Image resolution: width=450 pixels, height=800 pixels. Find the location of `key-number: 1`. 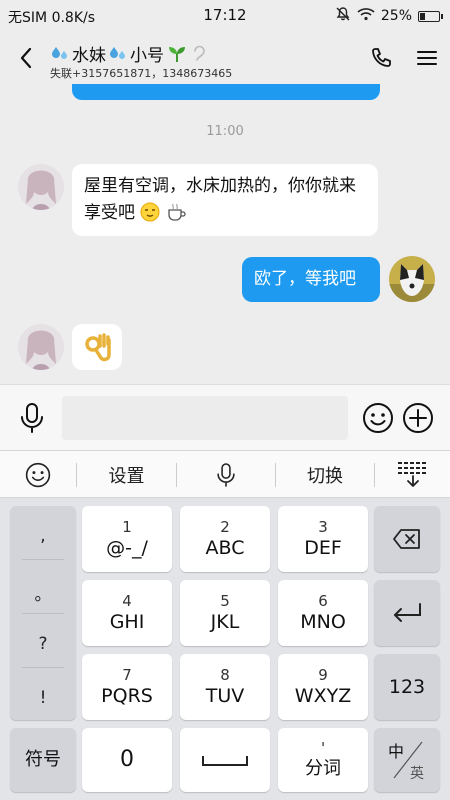

key-number: 1 is located at coordinates (127, 527).